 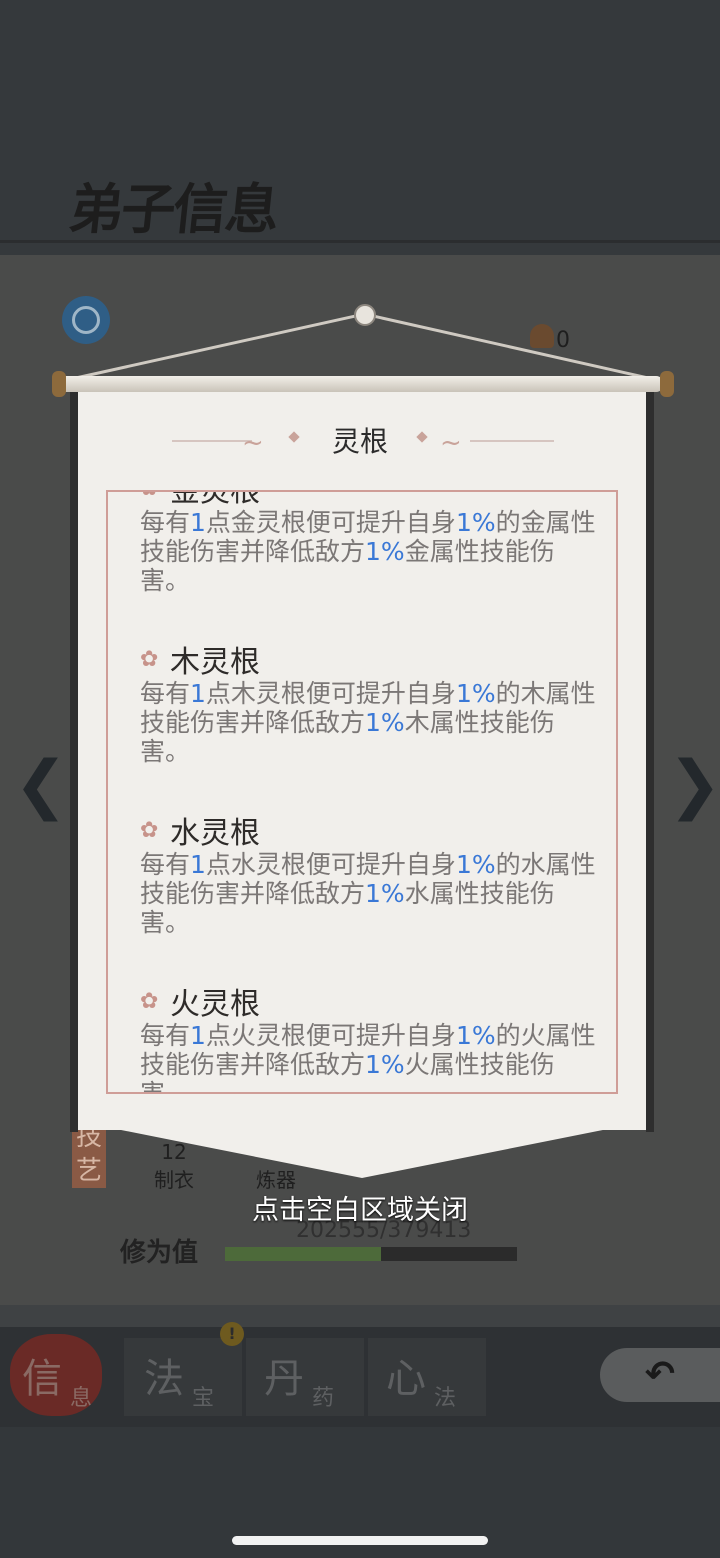 I want to click on header-ornament-right: ~, so click(x=451, y=443).